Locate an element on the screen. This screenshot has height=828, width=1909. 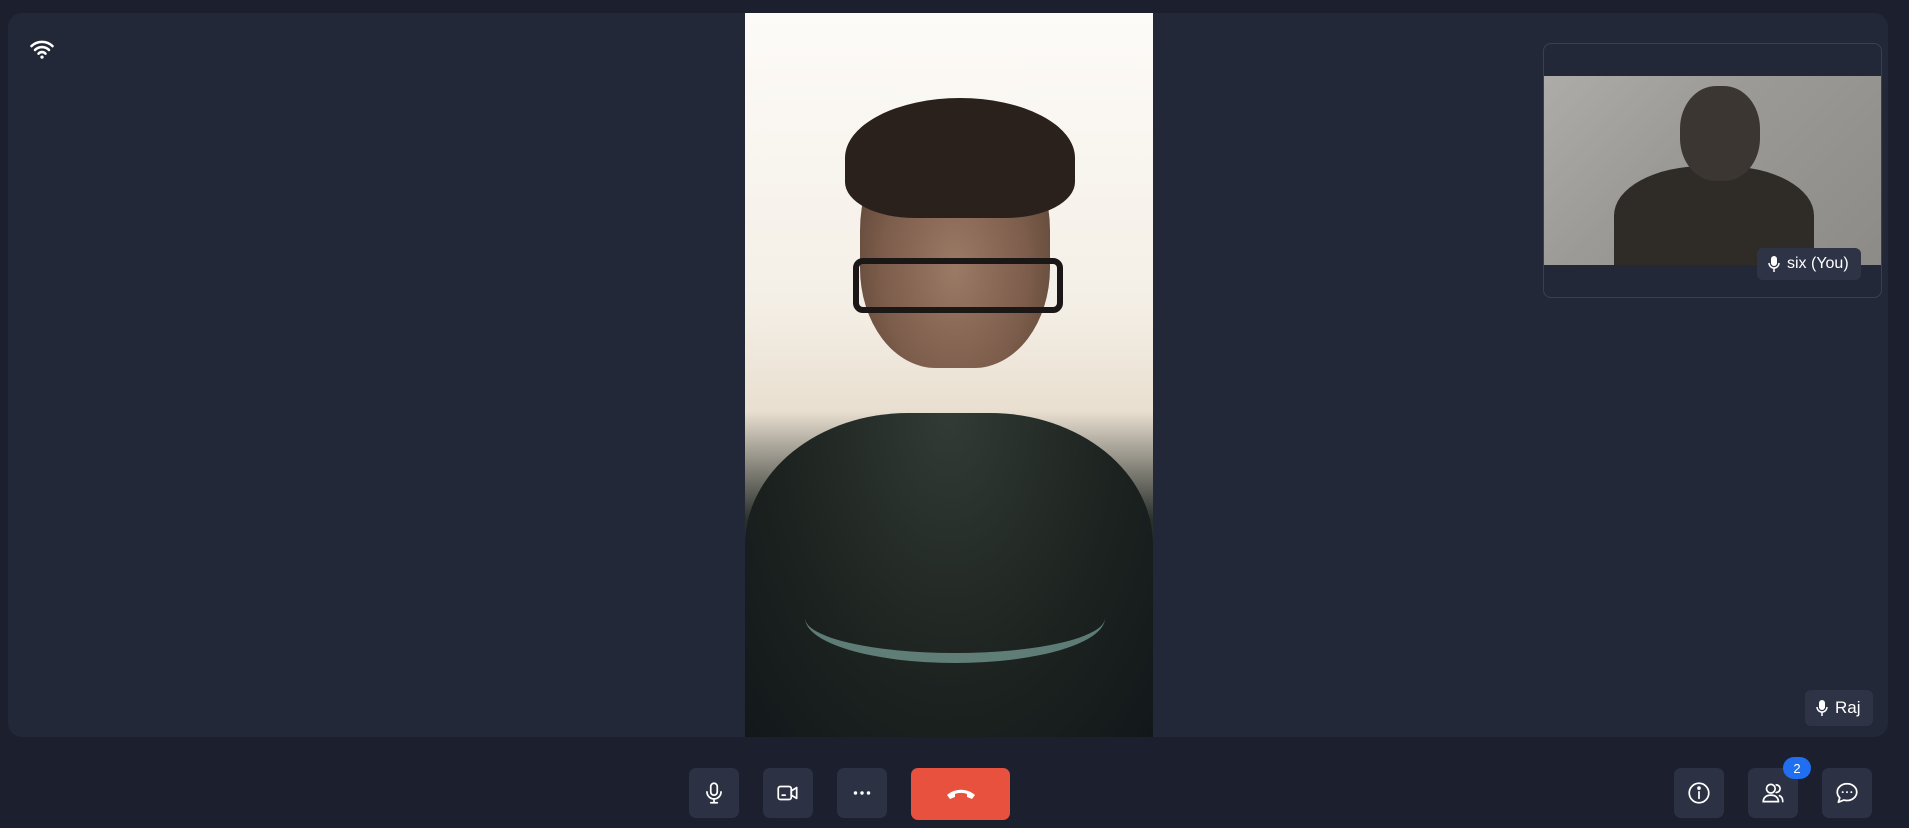
camera-button is located at coordinates (788, 793).